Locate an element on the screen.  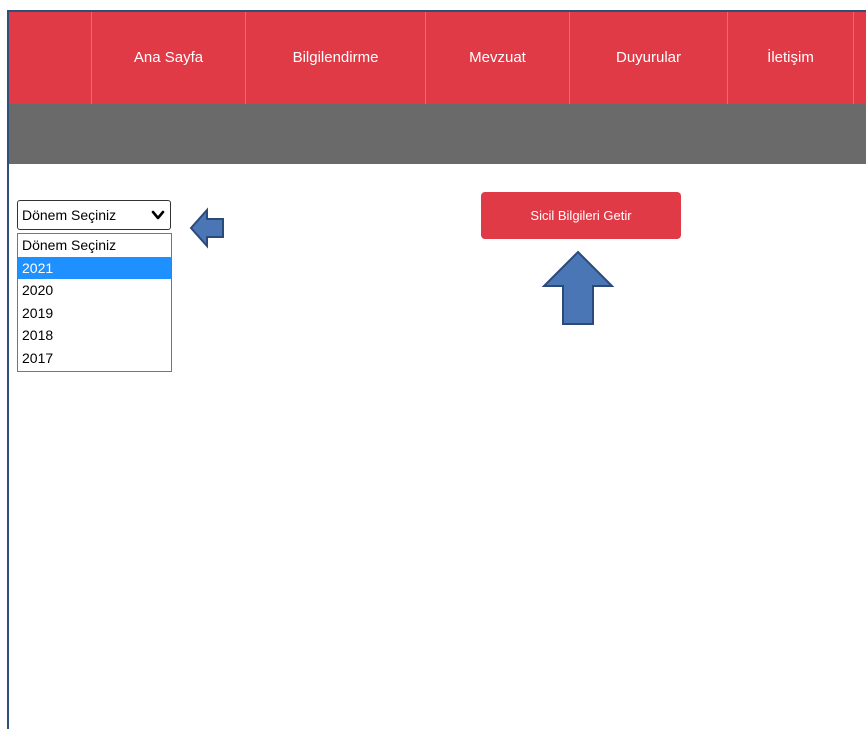
nav-item-iletisim: İletişim is located at coordinates (790, 58).